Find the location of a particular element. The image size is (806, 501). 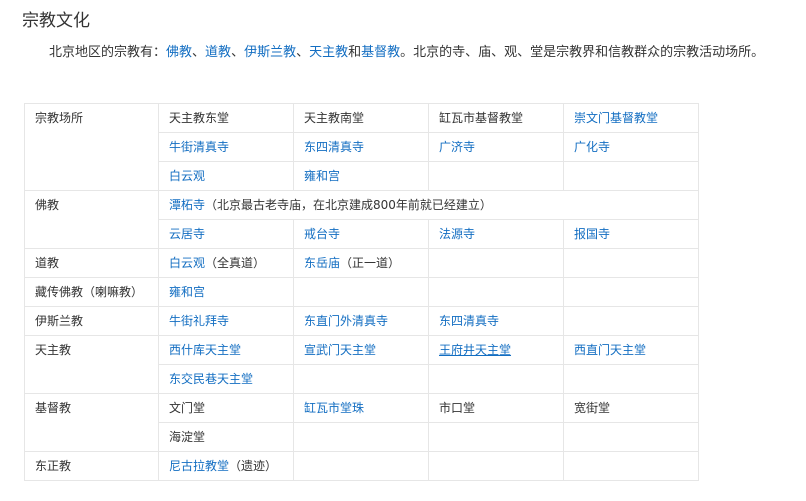

table-row: 佛教 潭柘寺（北京最古老寺庙，在北京建成800年前就已经建立） is located at coordinates (361, 219).